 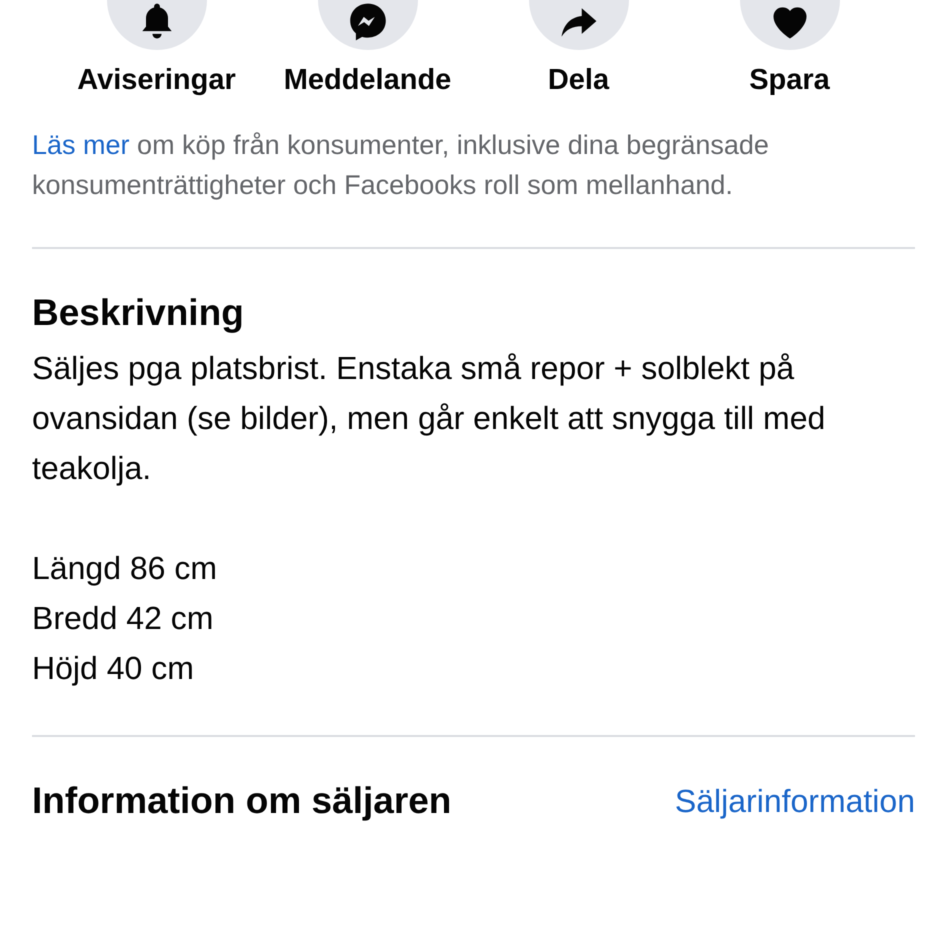 What do you see at coordinates (782, 801) in the screenshot?
I see `seller-info-link: Säljarinformation` at bounding box center [782, 801].